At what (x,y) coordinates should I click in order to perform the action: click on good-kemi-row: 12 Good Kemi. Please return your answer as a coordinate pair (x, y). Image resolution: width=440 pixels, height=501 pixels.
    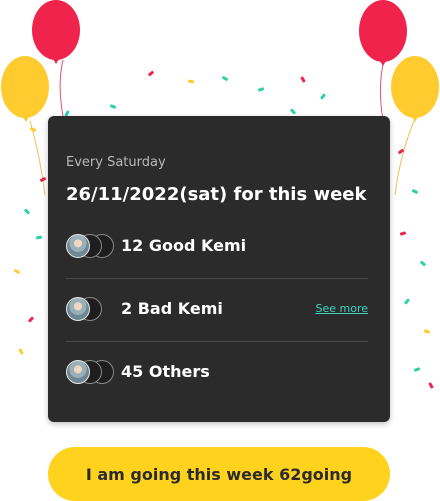
    Looking at the image, I should click on (217, 246).